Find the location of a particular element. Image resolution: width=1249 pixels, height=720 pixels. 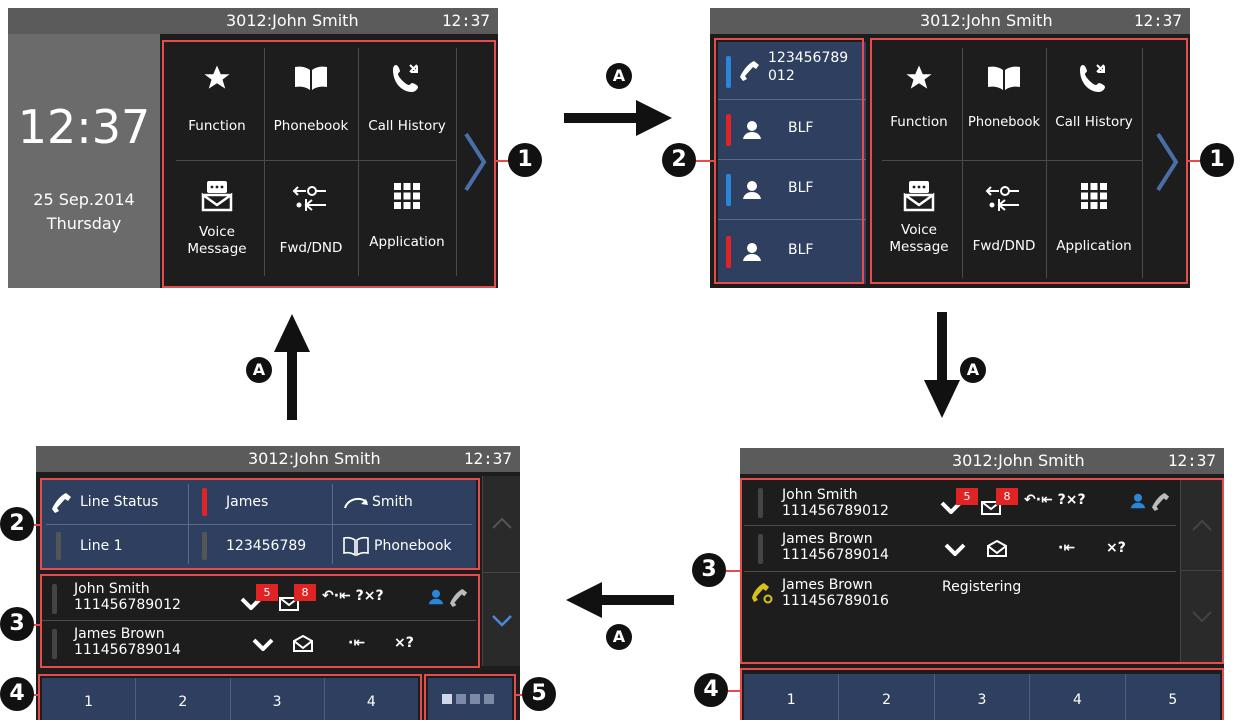

highlight-key-panel is located at coordinates (260, 524).